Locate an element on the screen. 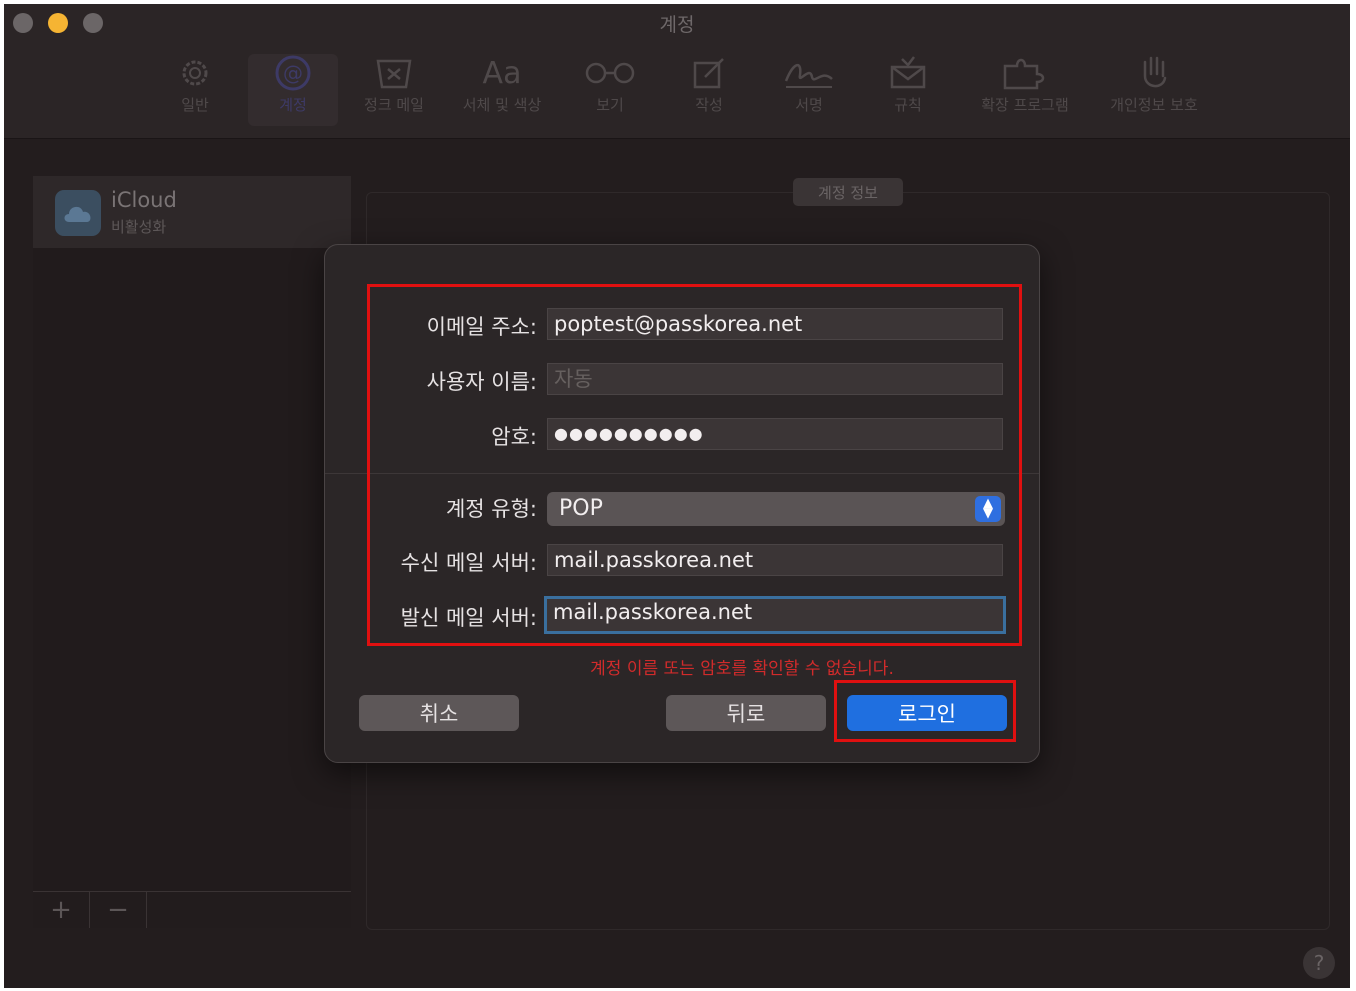 This screenshot has height=991, width=1356. toolbar-tab-junk: 정크 메일 is located at coordinates (394, 90).